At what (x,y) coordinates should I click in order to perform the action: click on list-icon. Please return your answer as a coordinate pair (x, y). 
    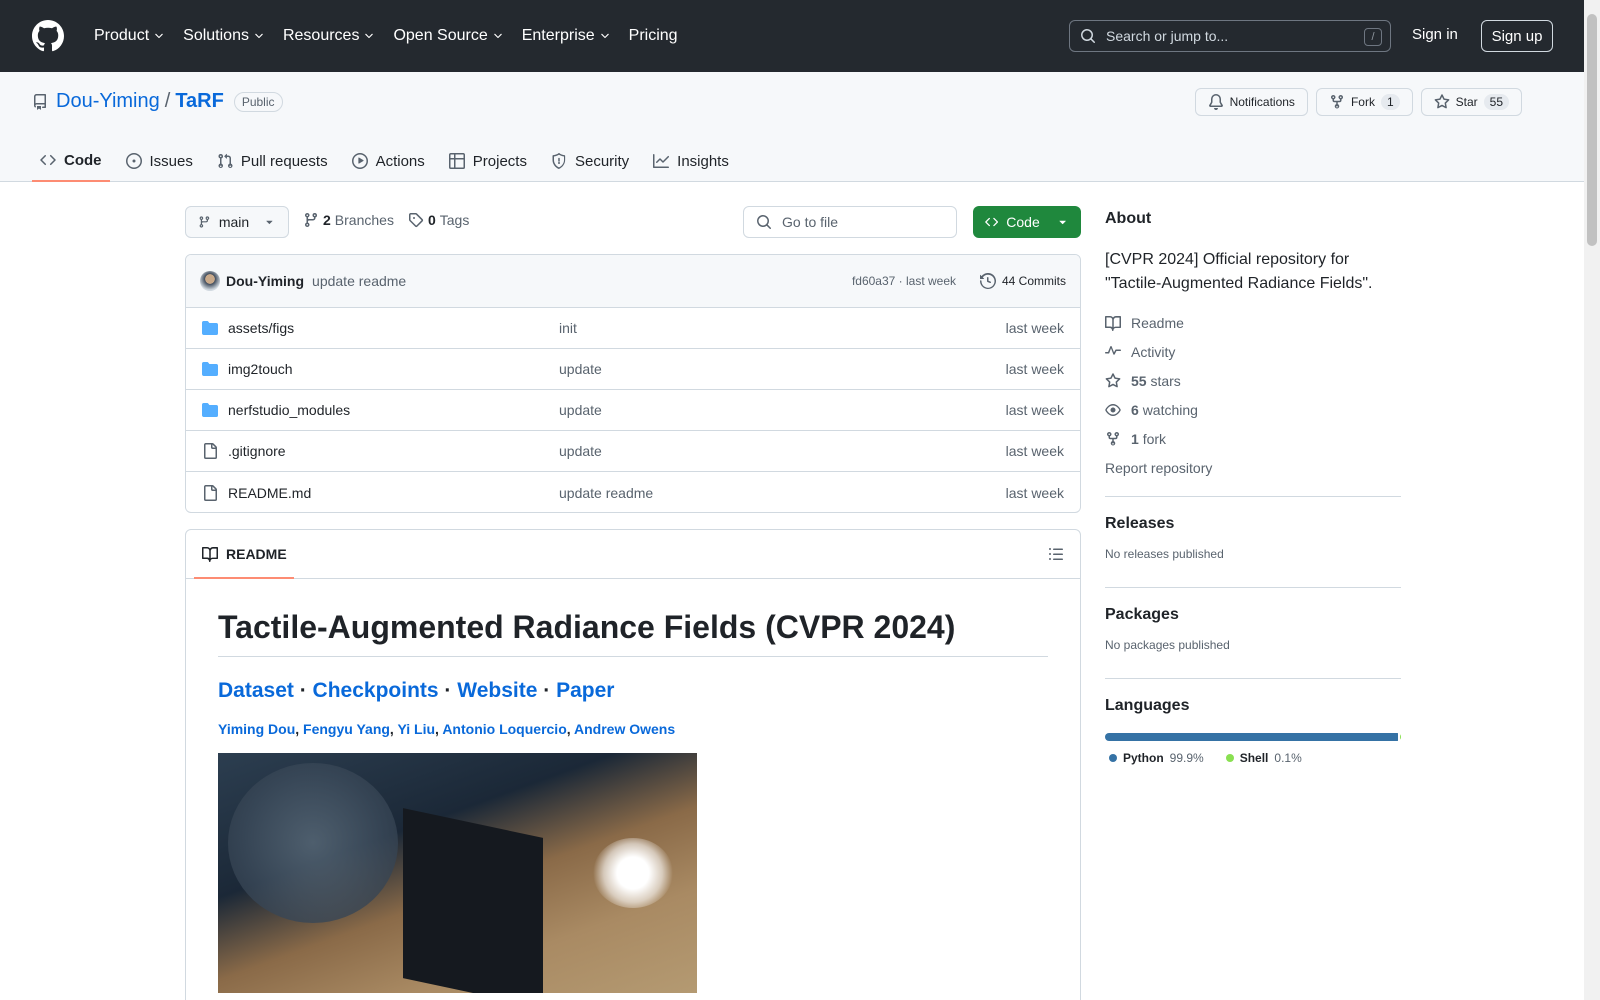
    Looking at the image, I should click on (1056, 554).